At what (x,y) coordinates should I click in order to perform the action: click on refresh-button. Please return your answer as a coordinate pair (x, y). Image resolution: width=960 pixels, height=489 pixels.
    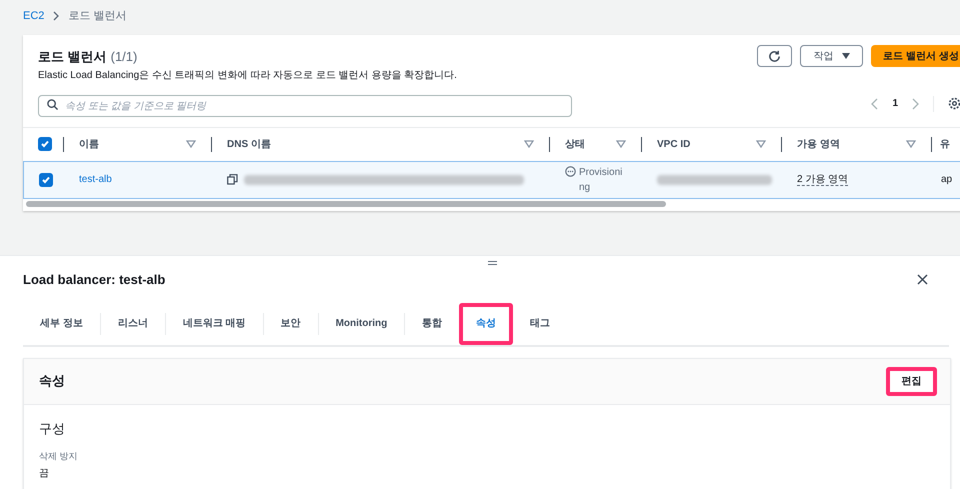
    Looking at the image, I should click on (774, 56).